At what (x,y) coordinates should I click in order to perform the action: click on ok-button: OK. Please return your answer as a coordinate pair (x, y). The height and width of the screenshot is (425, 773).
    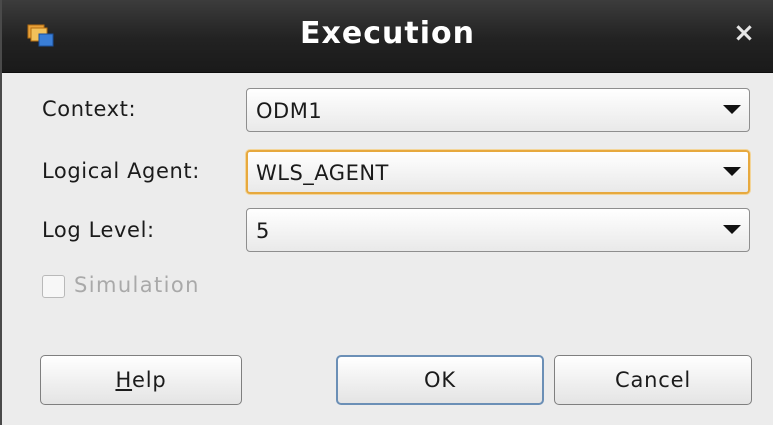
    Looking at the image, I should click on (440, 380).